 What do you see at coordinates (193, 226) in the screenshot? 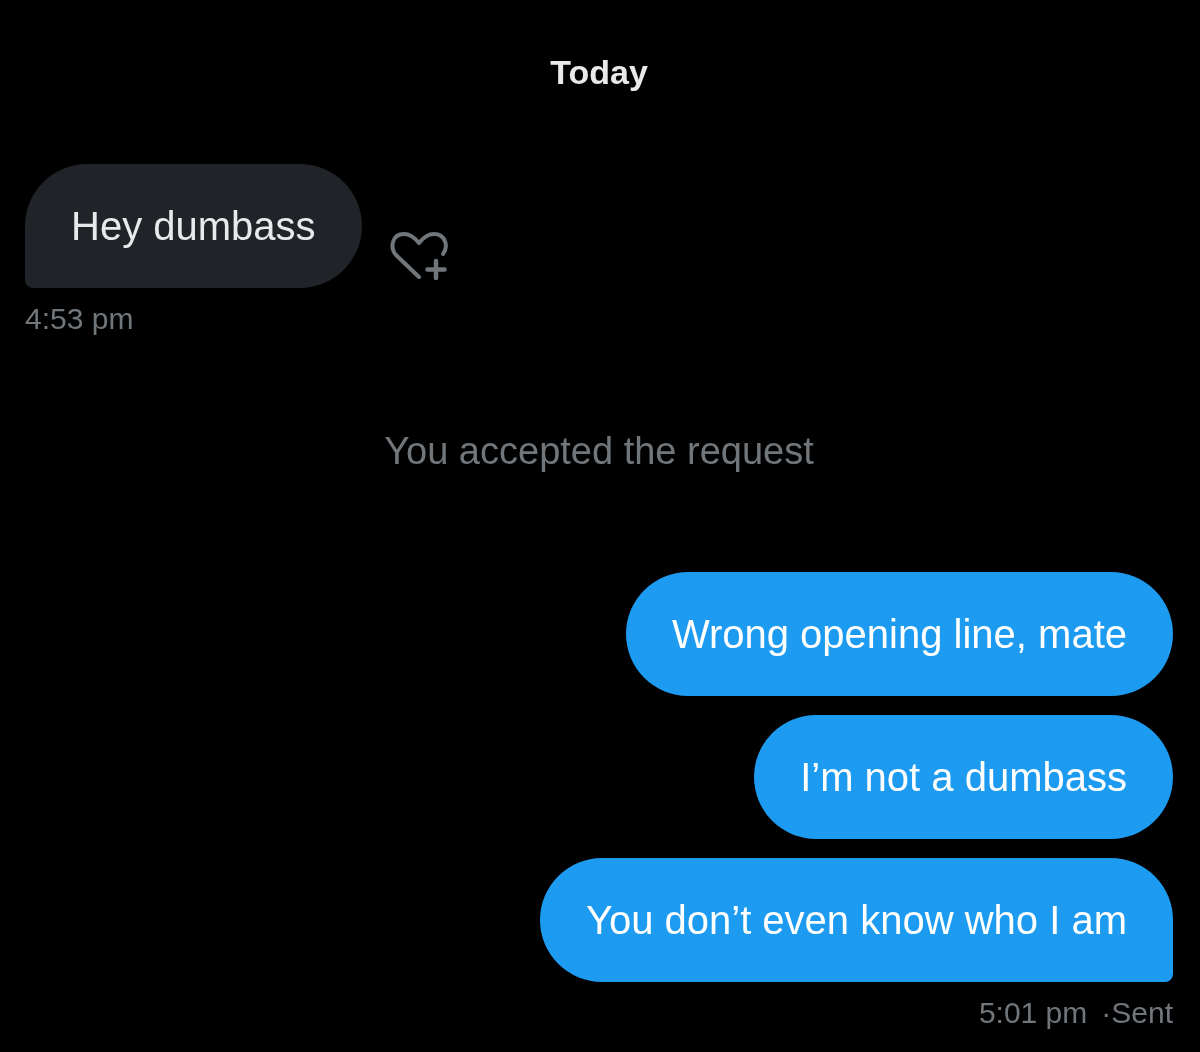
I see `message-bubble: Hey dumbass` at bounding box center [193, 226].